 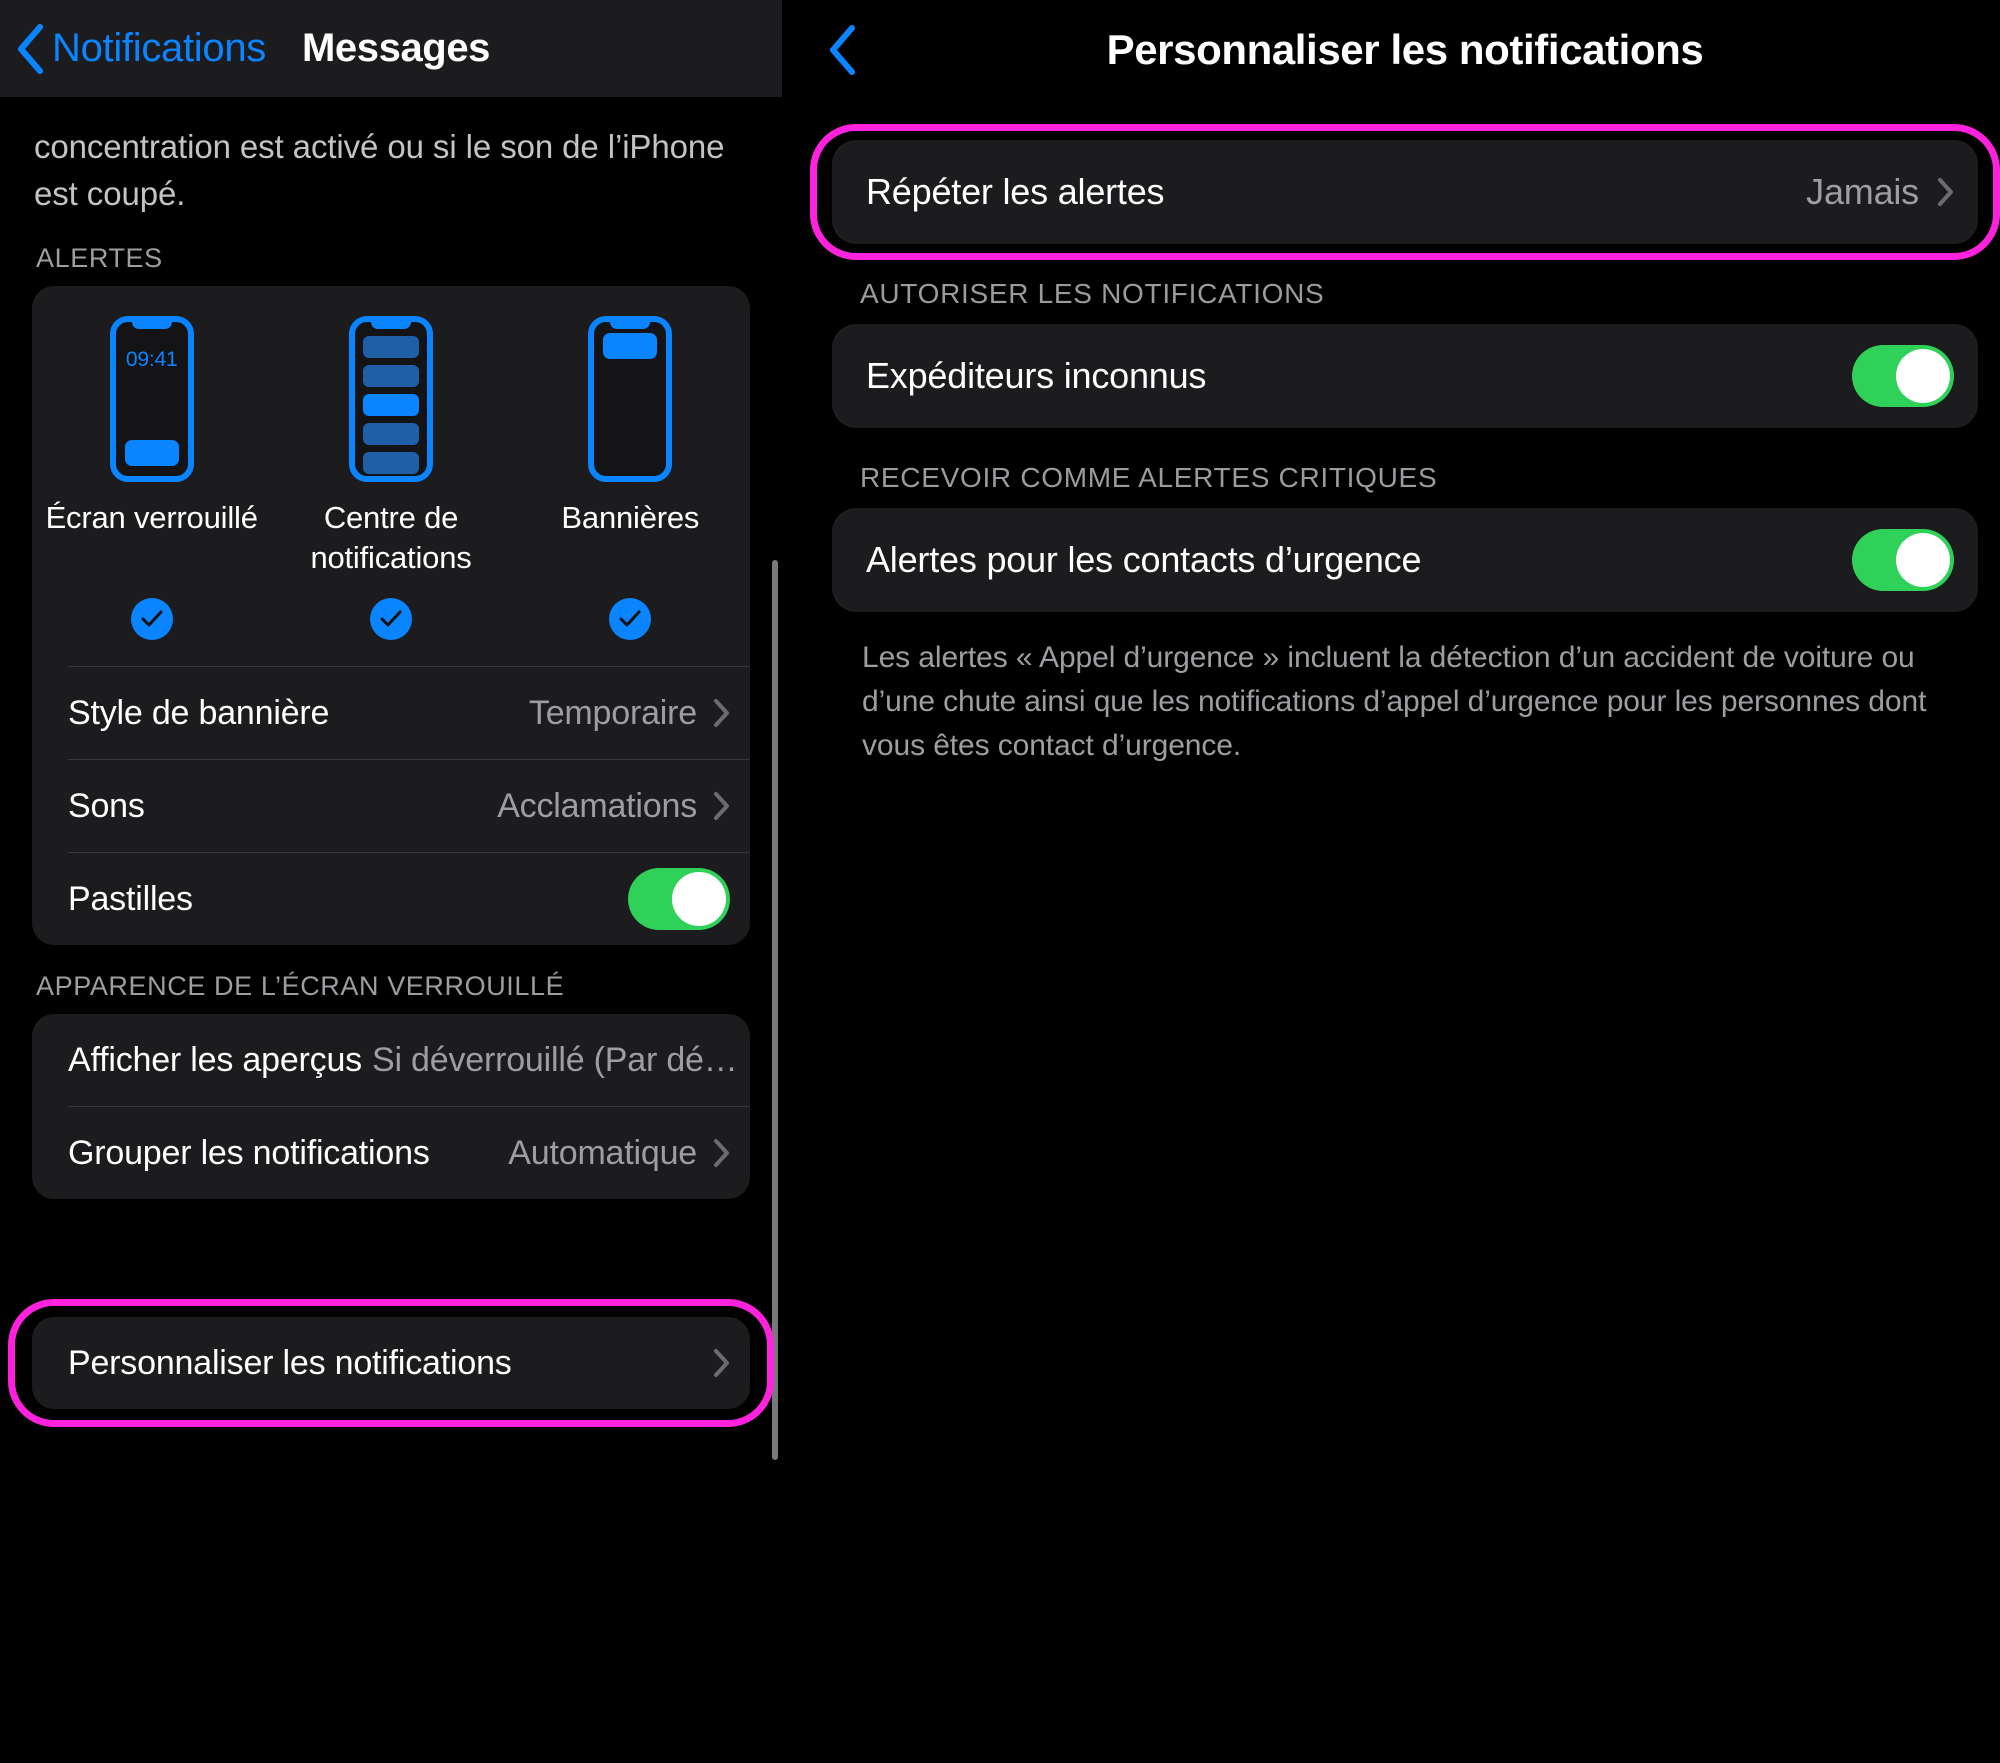 I want to click on banner-bar, so click(x=630, y=346).